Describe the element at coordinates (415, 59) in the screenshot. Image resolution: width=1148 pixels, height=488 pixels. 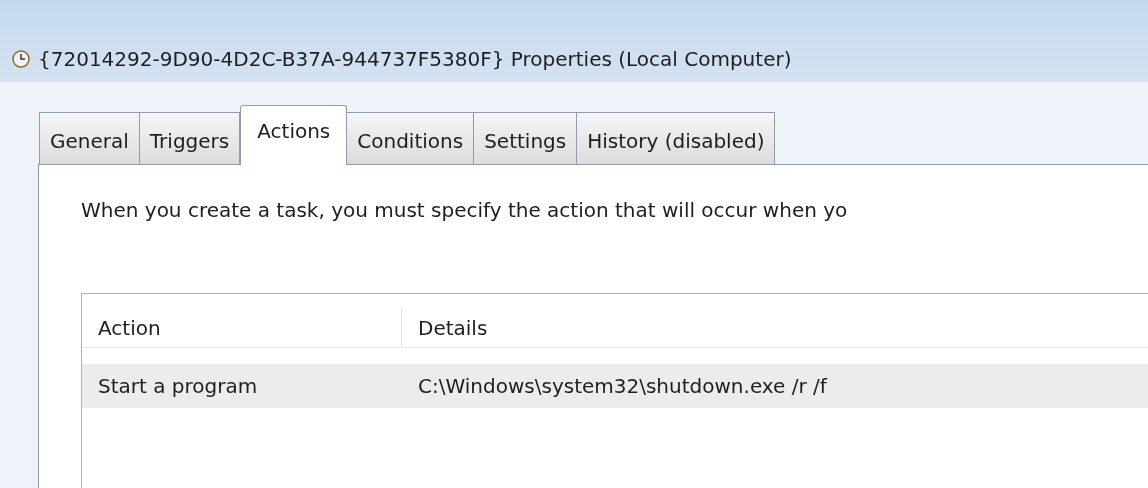
I see `window-title: {72014292-9D90-4D2C-B37A-944737F5380F} Properties (Local Computer)` at that location.